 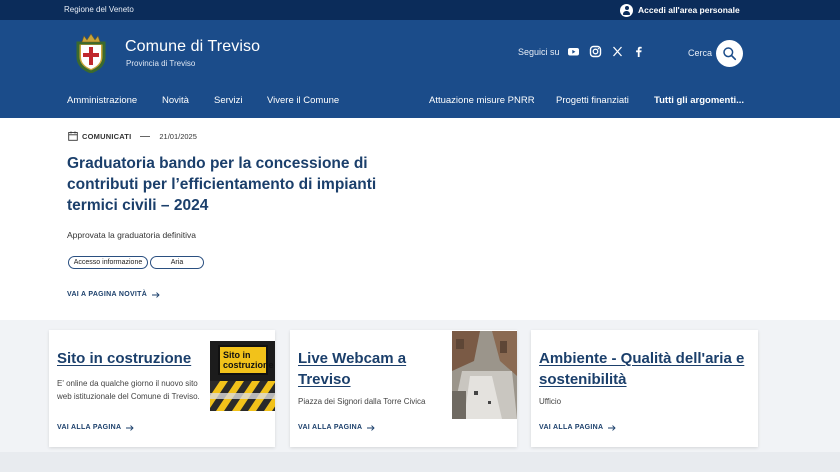 I want to click on follow-label: Seguici su, so click(x=539, y=52).